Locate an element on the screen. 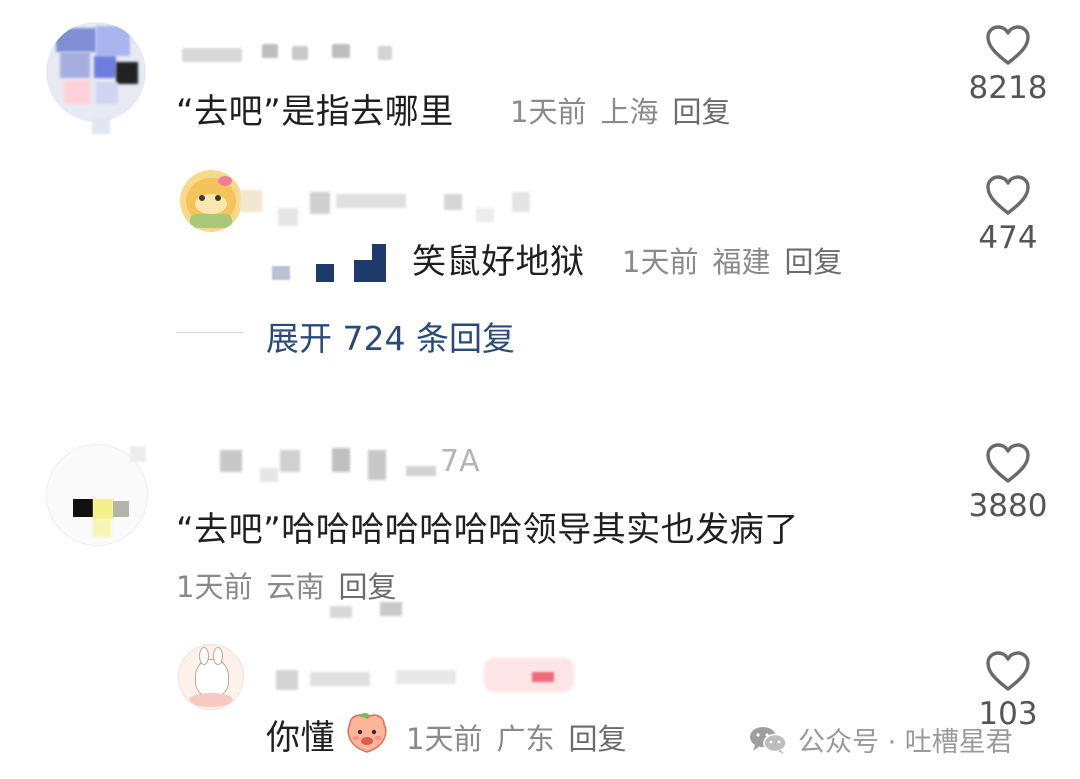  comment-body: 你懂 is located at coordinates (300, 738).